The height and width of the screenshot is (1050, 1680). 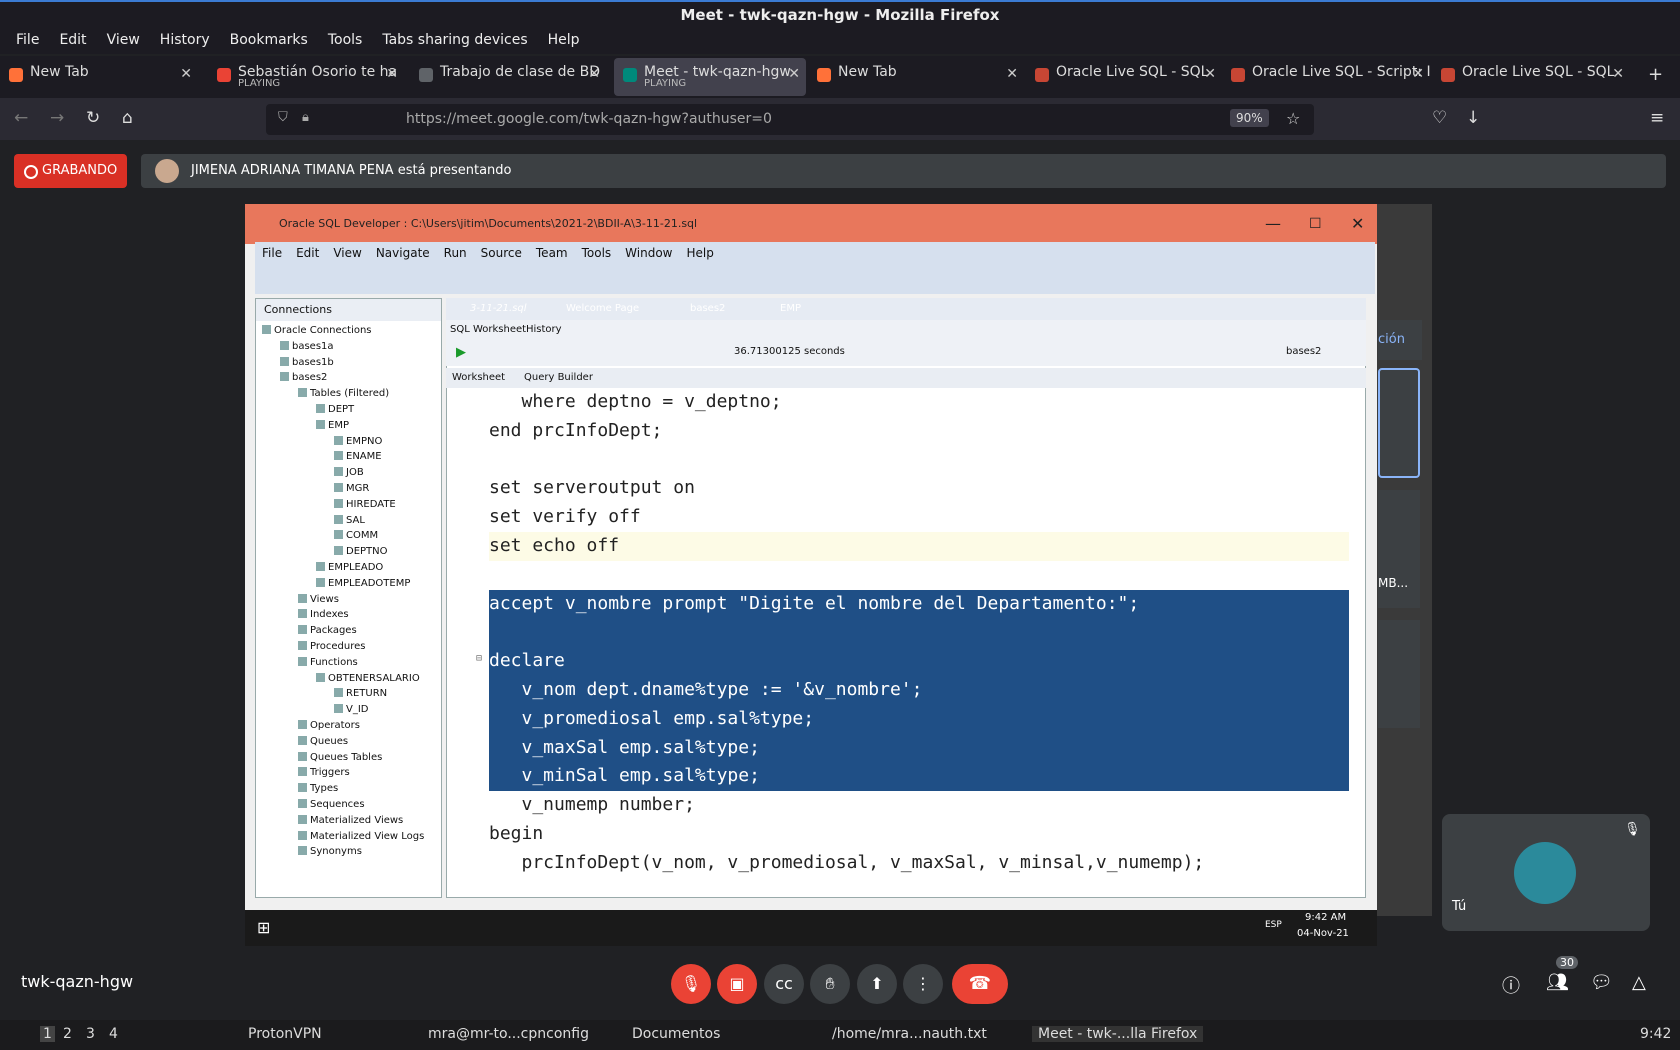 I want to click on tree-node: EMPNO, so click(x=358, y=441).